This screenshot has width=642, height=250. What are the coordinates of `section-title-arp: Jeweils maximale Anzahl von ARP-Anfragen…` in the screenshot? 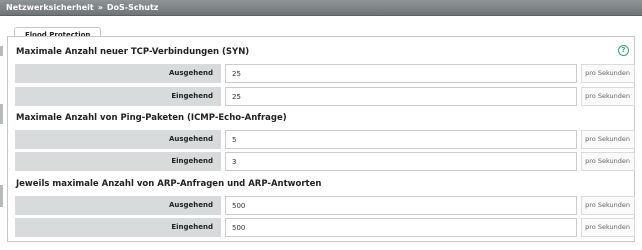 It's located at (169, 184).